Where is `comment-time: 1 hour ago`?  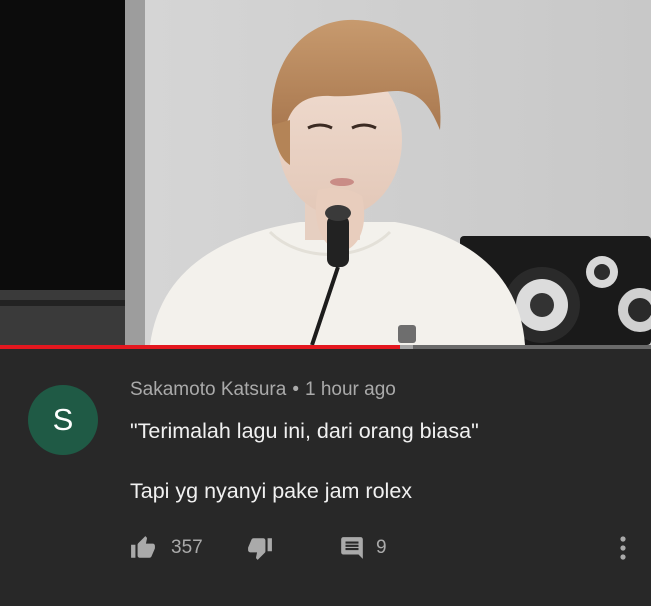 comment-time: 1 hour ago is located at coordinates (350, 389).